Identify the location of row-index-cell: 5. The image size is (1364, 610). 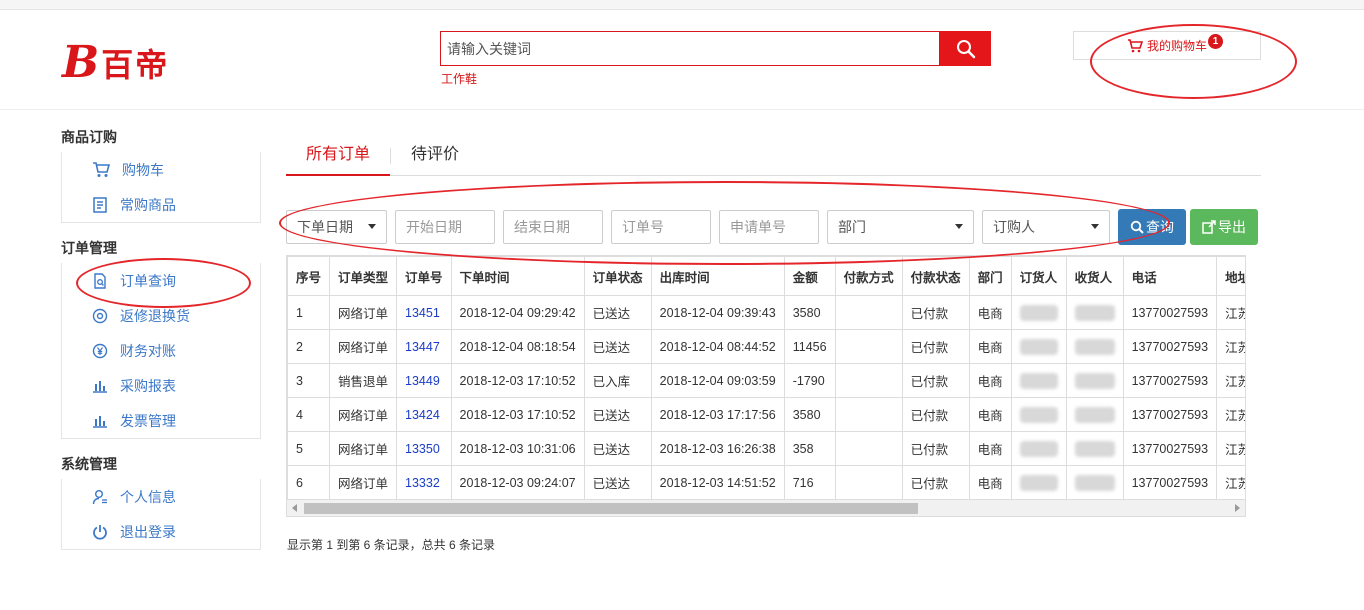
(309, 448).